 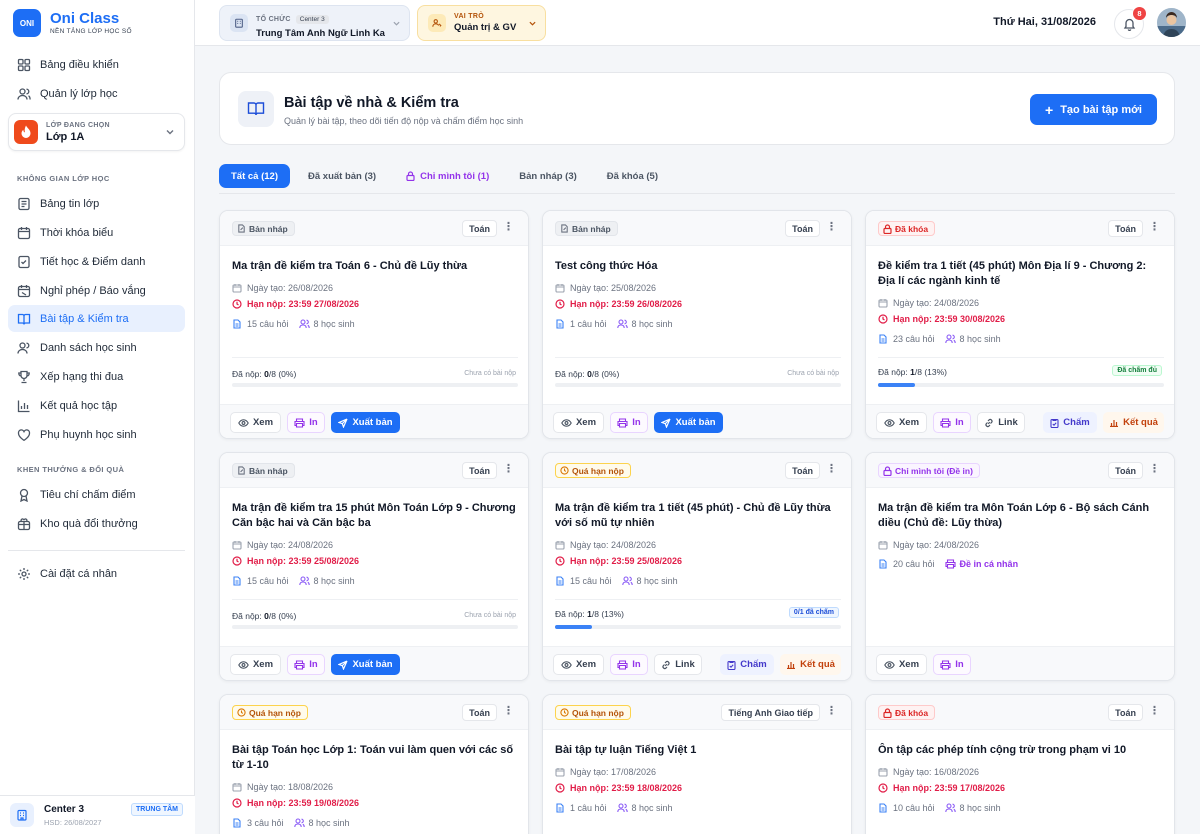 What do you see at coordinates (1125, 712) in the screenshot?
I see `subject-tag: Toán` at bounding box center [1125, 712].